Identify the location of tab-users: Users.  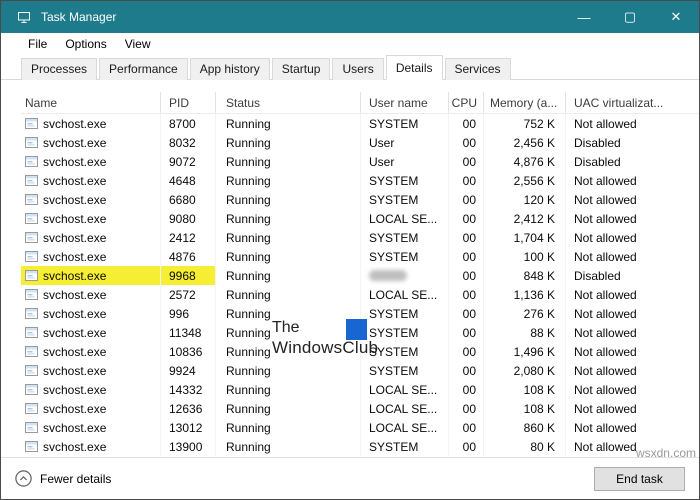
(358, 69).